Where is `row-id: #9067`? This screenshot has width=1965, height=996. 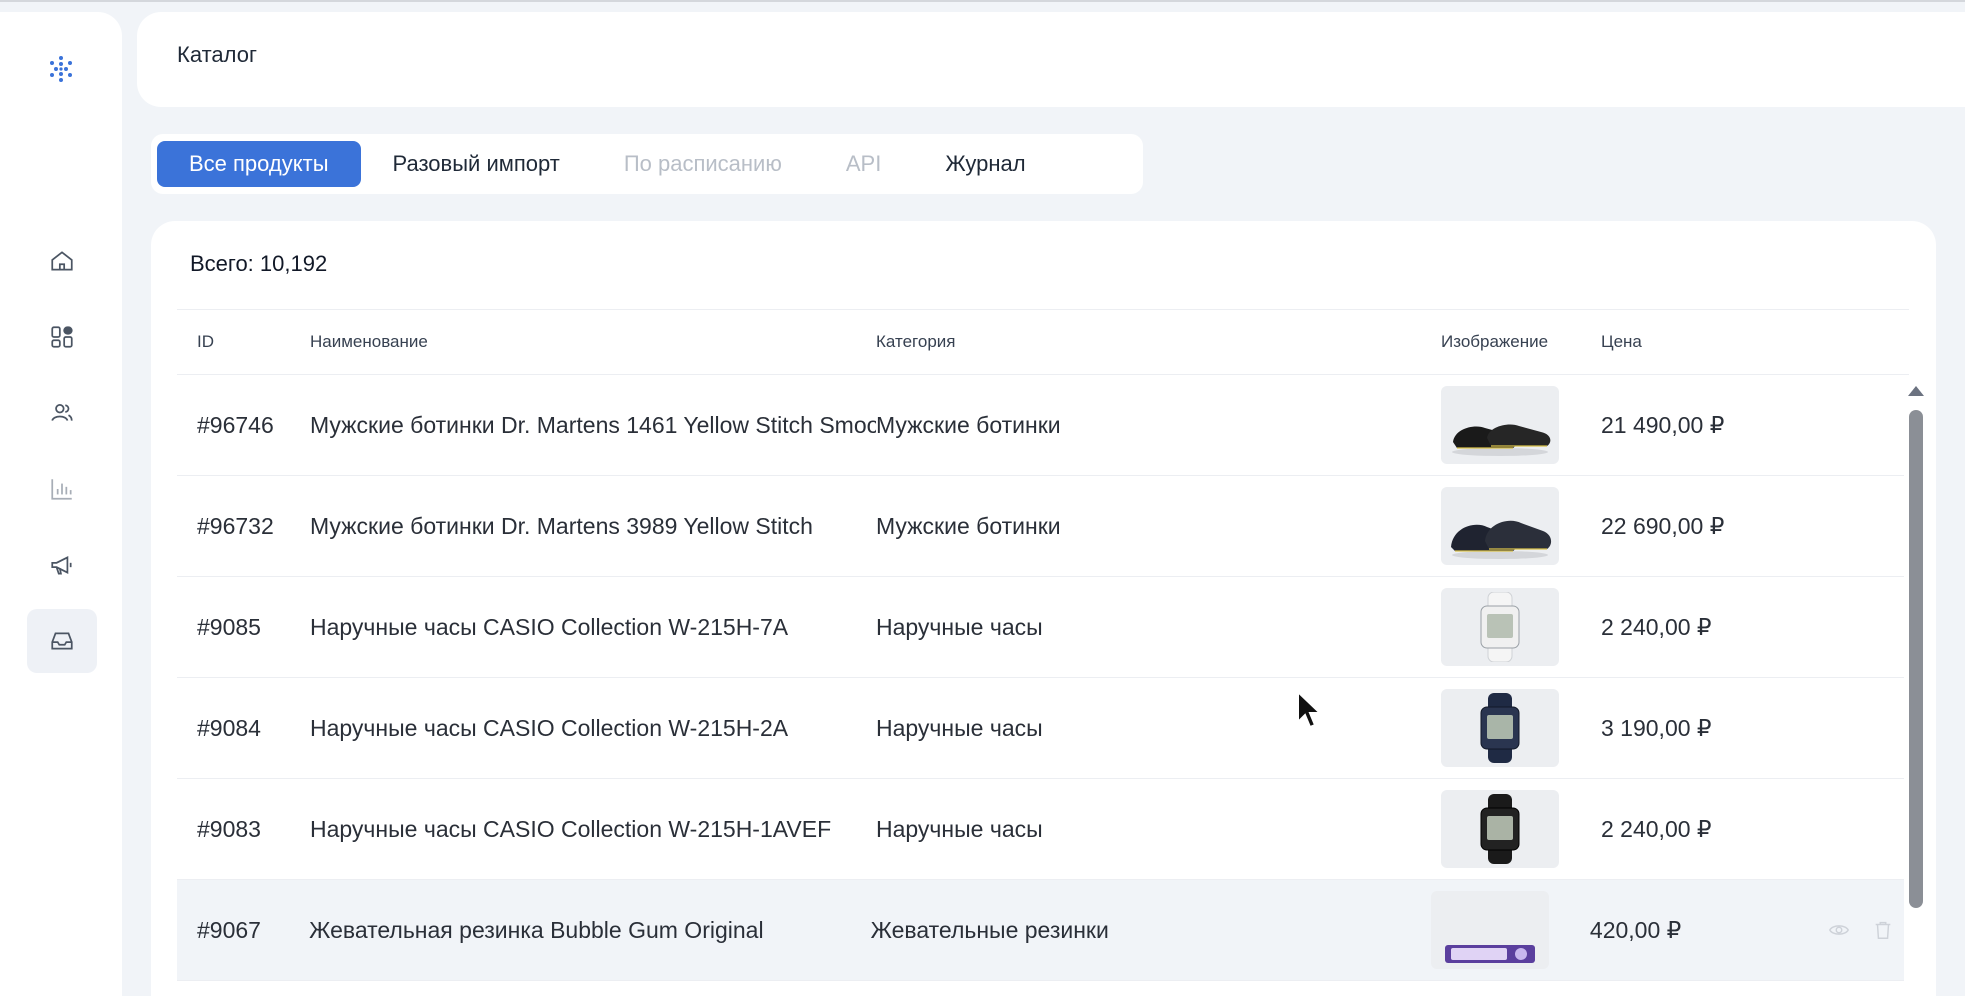
row-id: #9067 is located at coordinates (229, 929).